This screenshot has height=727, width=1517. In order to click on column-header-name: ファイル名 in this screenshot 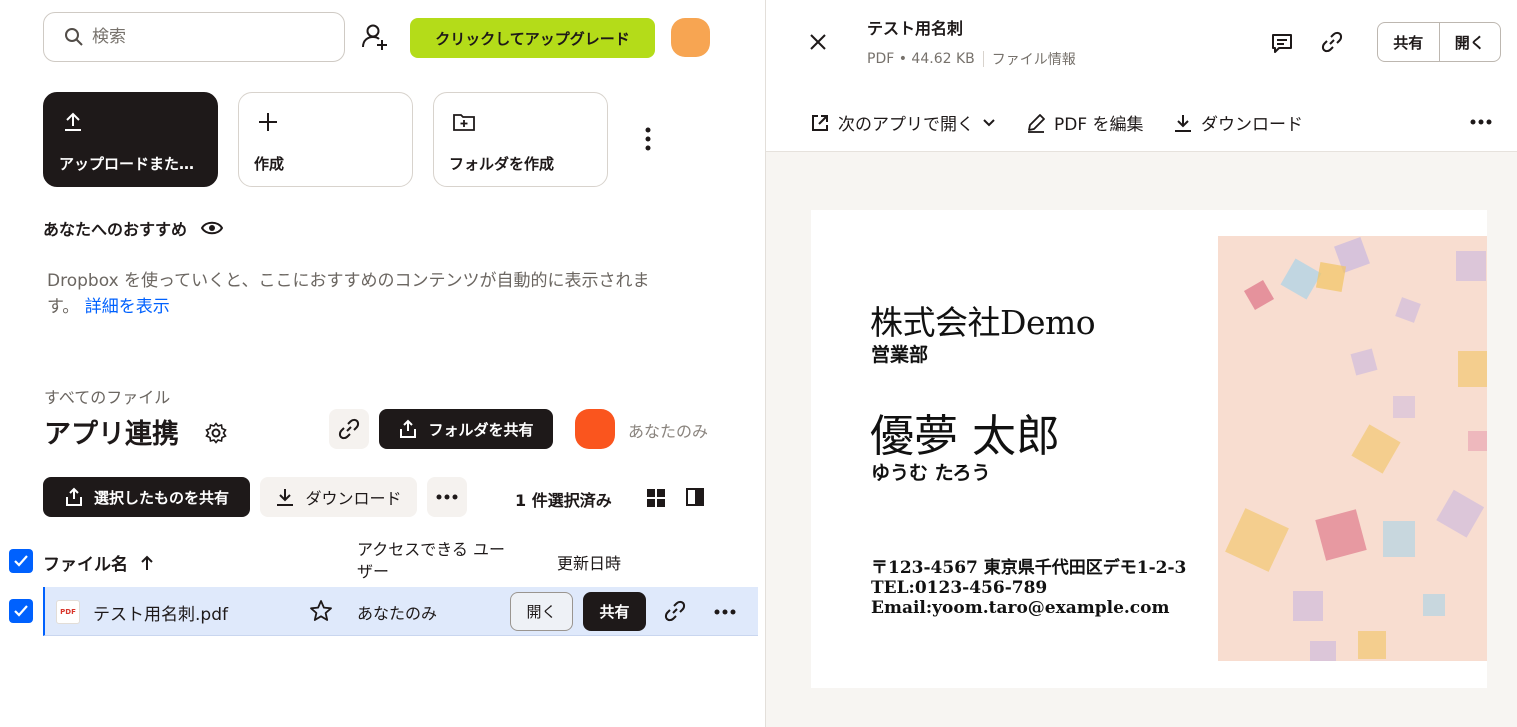, I will do `click(98, 562)`.